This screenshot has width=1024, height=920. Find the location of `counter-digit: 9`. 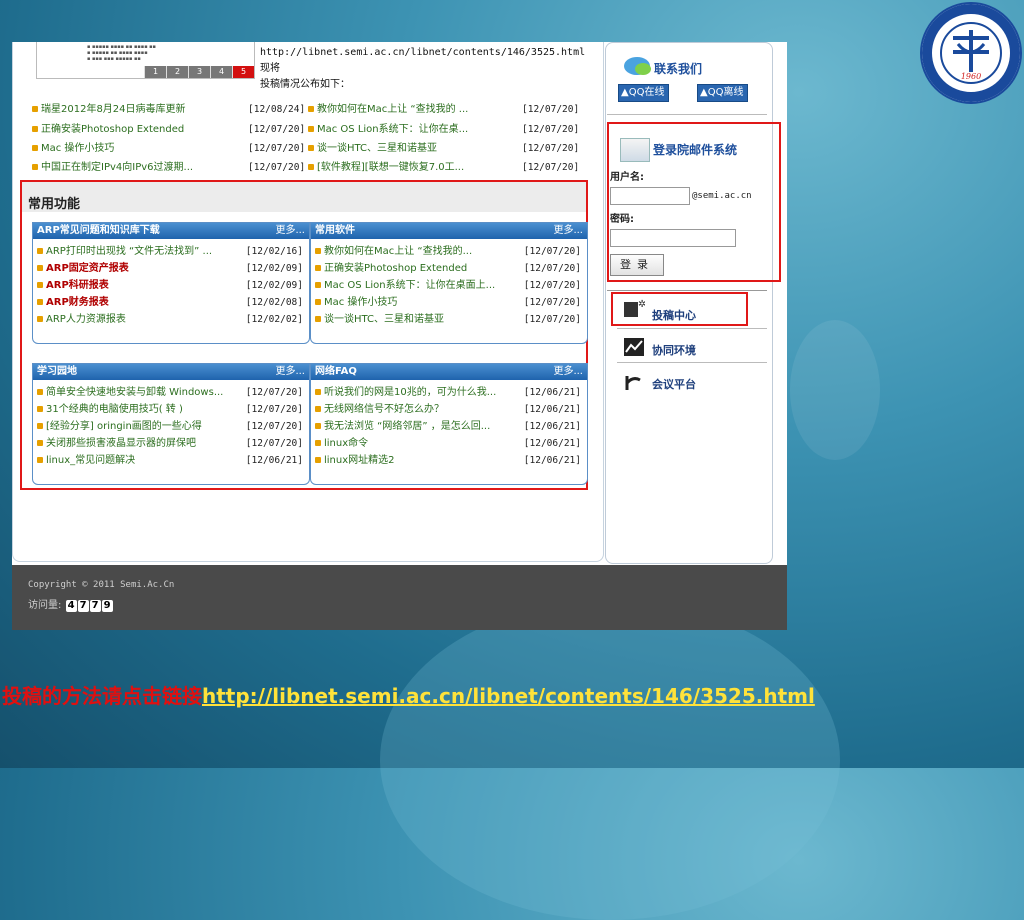

counter-digit: 9 is located at coordinates (107, 606).